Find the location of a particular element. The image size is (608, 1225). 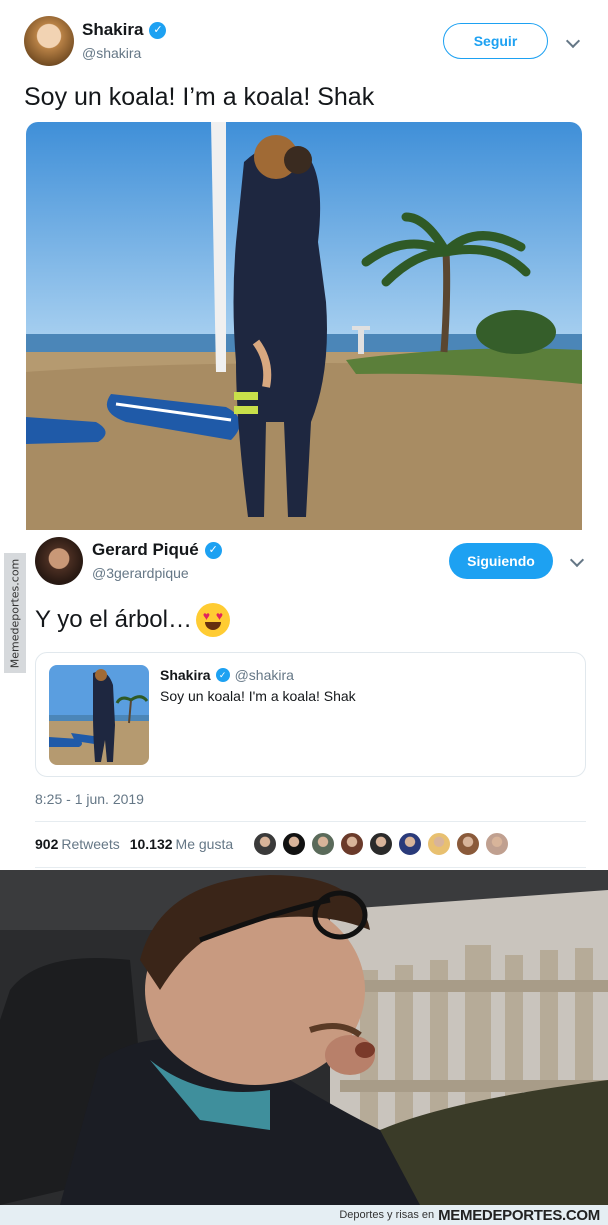

site-watermark: Memedeportes.com is located at coordinates (15, 613).